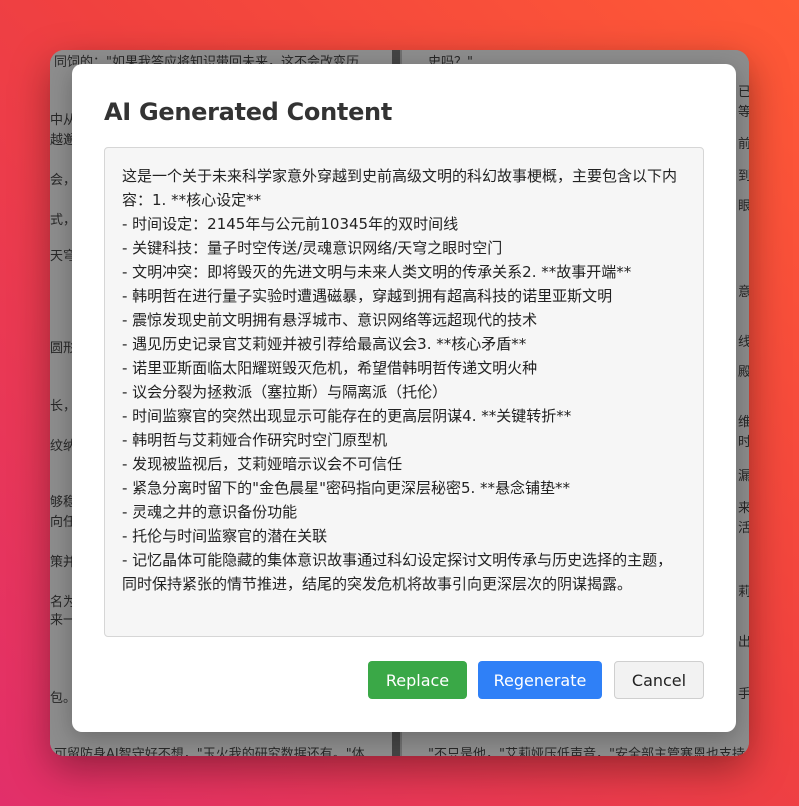 This screenshot has height=806, width=799. I want to click on dialog-title: AI Generated Content, so click(248, 112).